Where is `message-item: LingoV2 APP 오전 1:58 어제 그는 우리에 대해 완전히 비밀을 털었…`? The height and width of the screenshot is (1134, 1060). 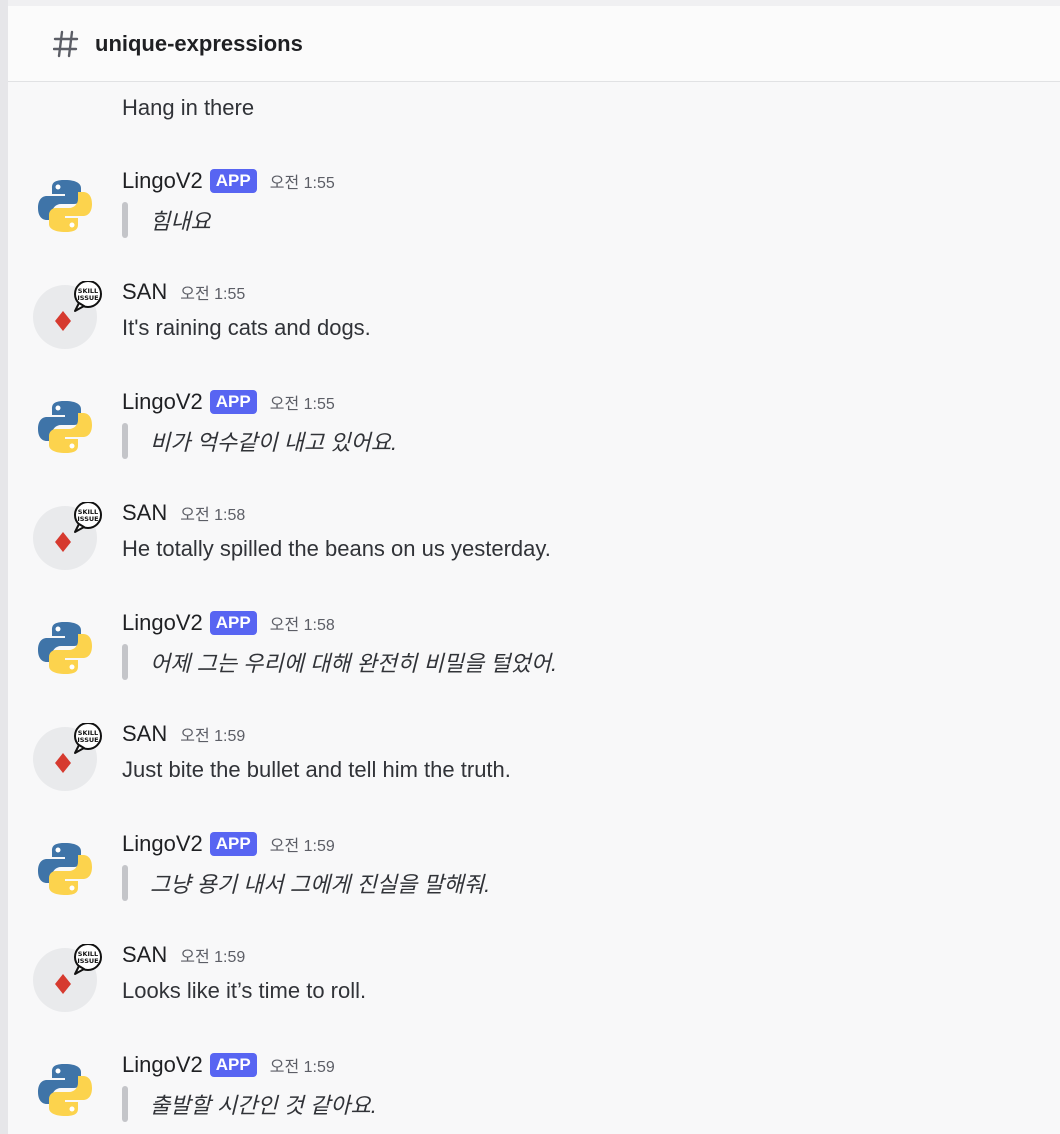
message-item: LingoV2 APP 오전 1:58 어제 그는 우리에 대해 완전히 비밀을 털었… is located at coordinates (534, 658).